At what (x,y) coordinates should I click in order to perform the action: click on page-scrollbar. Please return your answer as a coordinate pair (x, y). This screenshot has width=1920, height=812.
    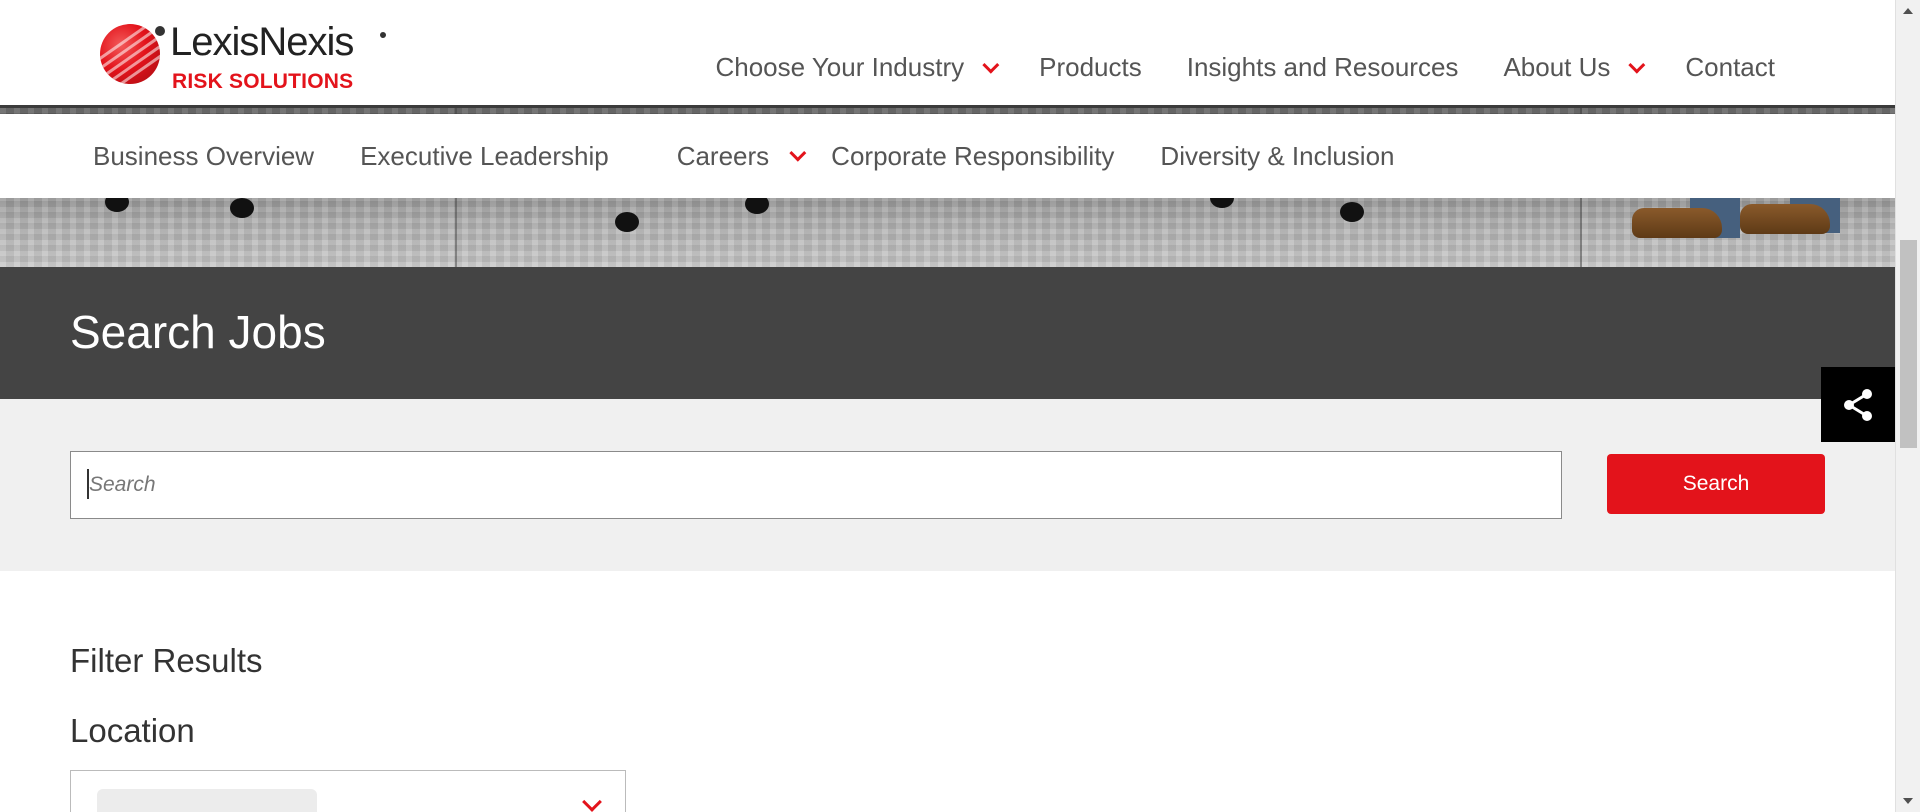
    Looking at the image, I should click on (1907, 406).